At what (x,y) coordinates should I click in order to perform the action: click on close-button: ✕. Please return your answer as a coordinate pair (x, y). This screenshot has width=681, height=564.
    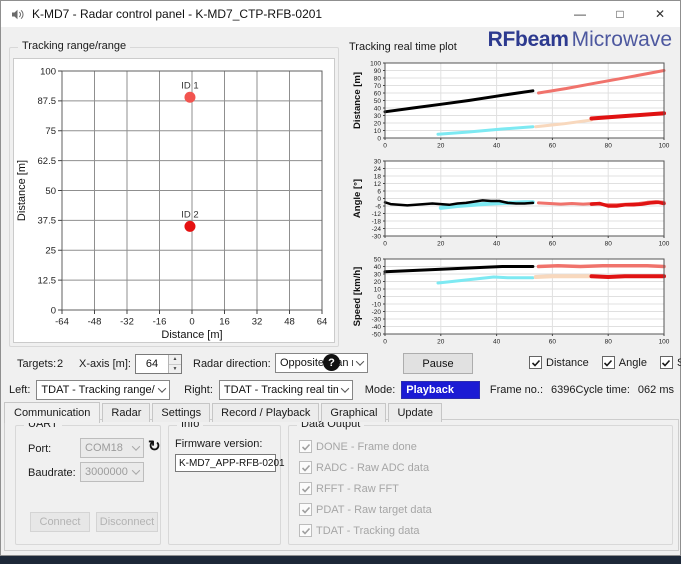
    Looking at the image, I should click on (660, 14).